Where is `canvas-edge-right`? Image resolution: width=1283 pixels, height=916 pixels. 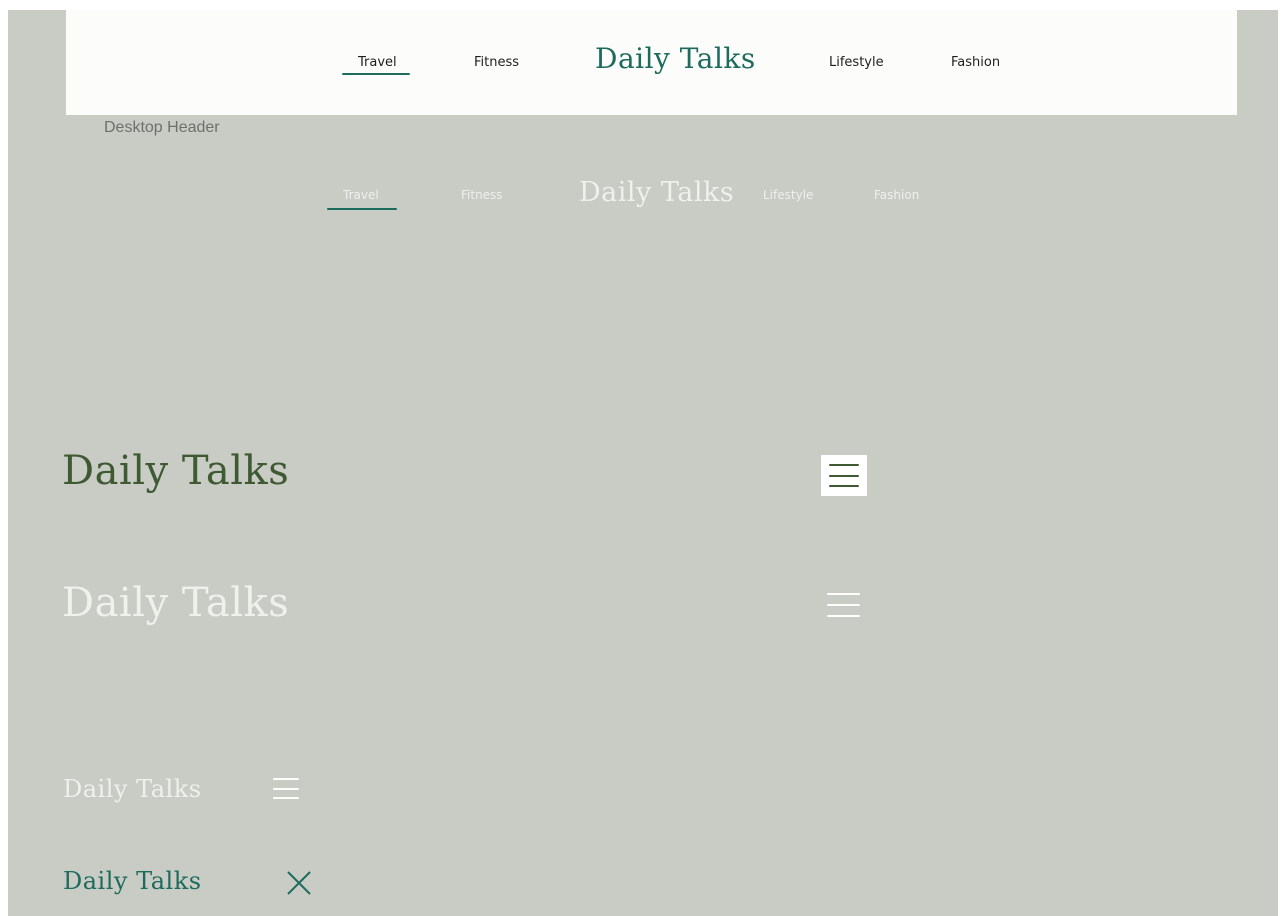
canvas-edge-right is located at coordinates (1280, 458).